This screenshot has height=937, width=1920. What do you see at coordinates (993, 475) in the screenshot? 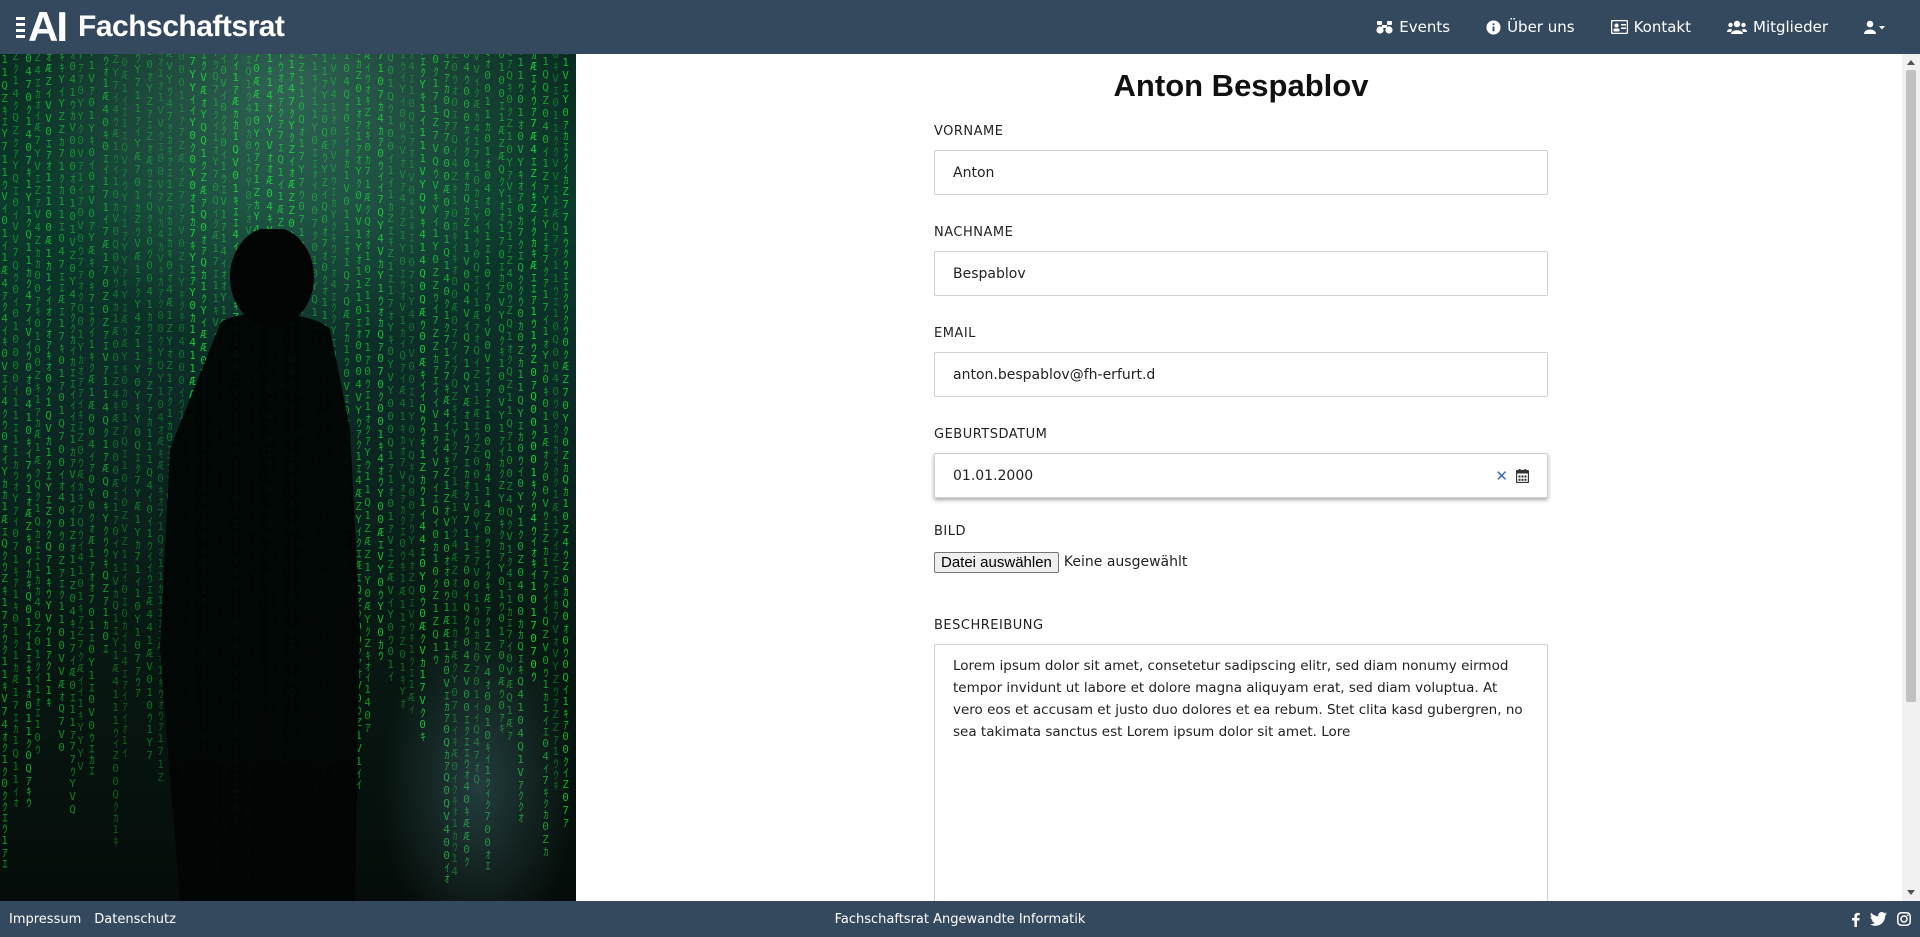
I see `geburtsdatum-value: 01.01.2000` at bounding box center [993, 475].